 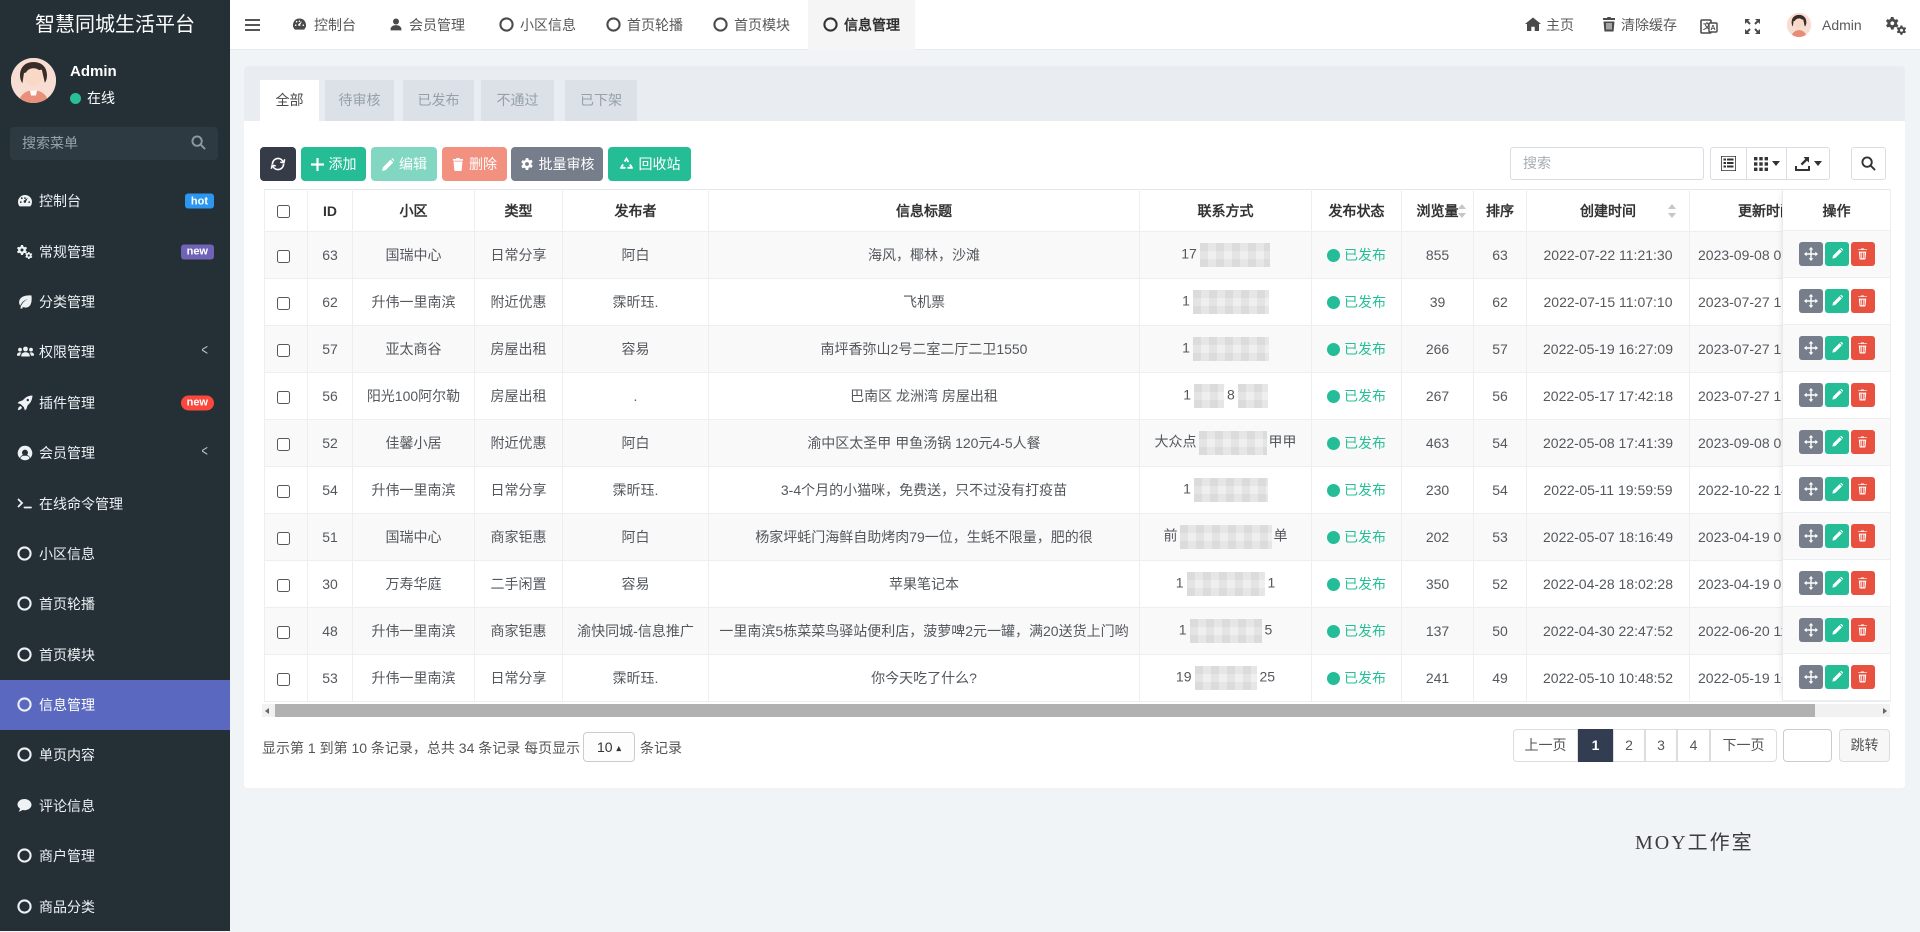 I want to click on svg-text: A, so click(x=1713, y=28).